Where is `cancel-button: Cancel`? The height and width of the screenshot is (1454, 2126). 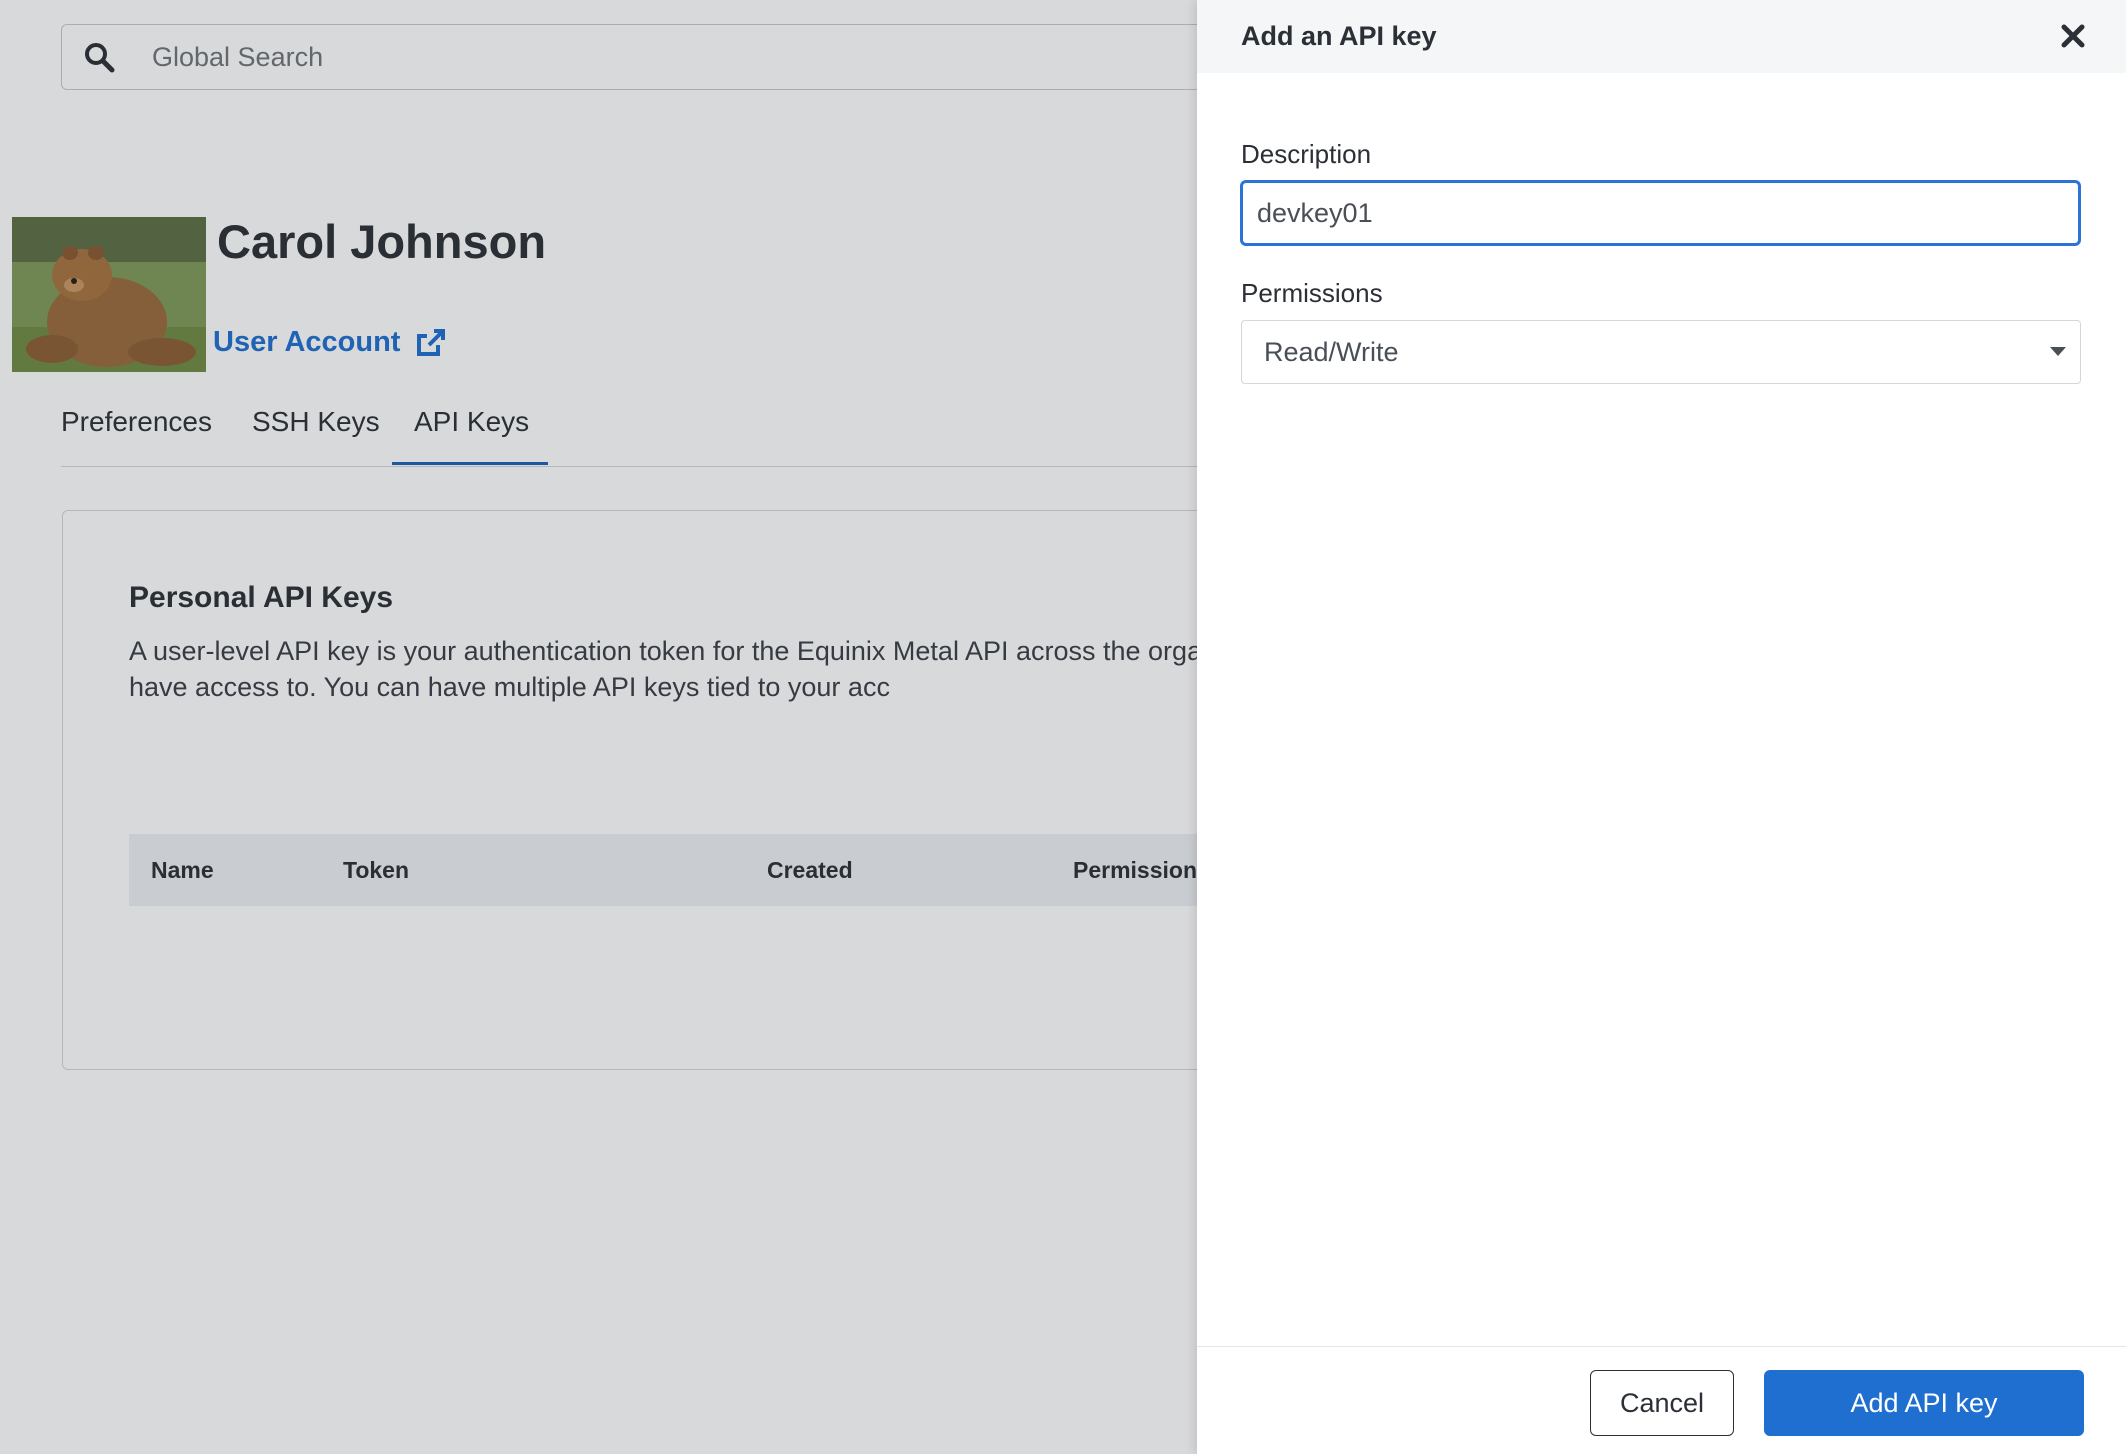
cancel-button: Cancel is located at coordinates (1662, 1403).